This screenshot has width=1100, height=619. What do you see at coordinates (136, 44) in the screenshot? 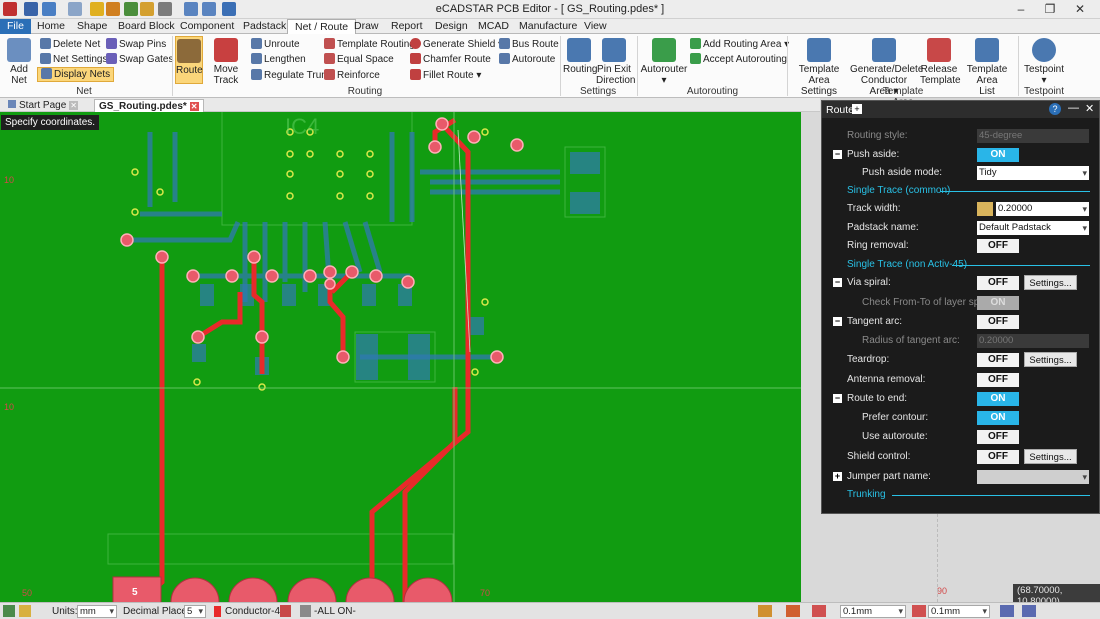
I see `swap-pins-button: Swap Pins` at bounding box center [136, 44].